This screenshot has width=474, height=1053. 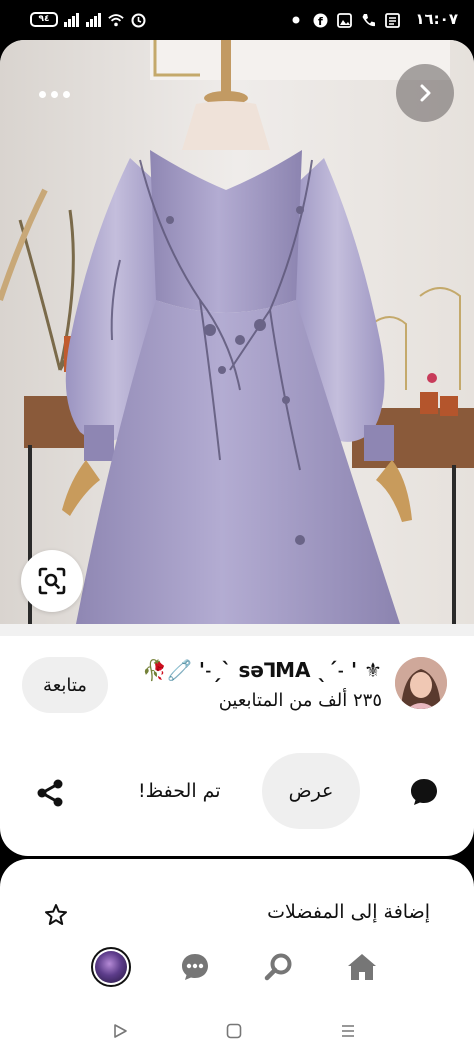 I want to click on comment-button, so click(x=424, y=792).